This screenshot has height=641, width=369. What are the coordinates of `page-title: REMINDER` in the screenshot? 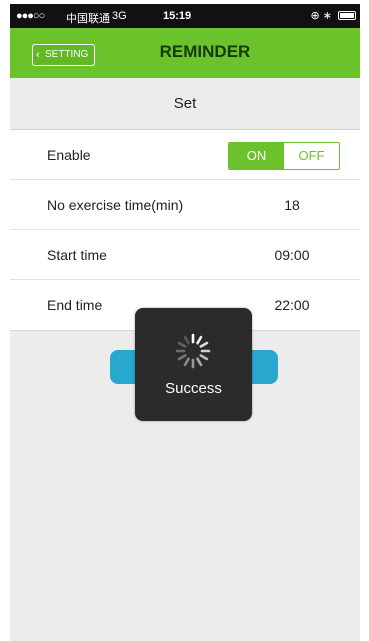 It's located at (205, 51).